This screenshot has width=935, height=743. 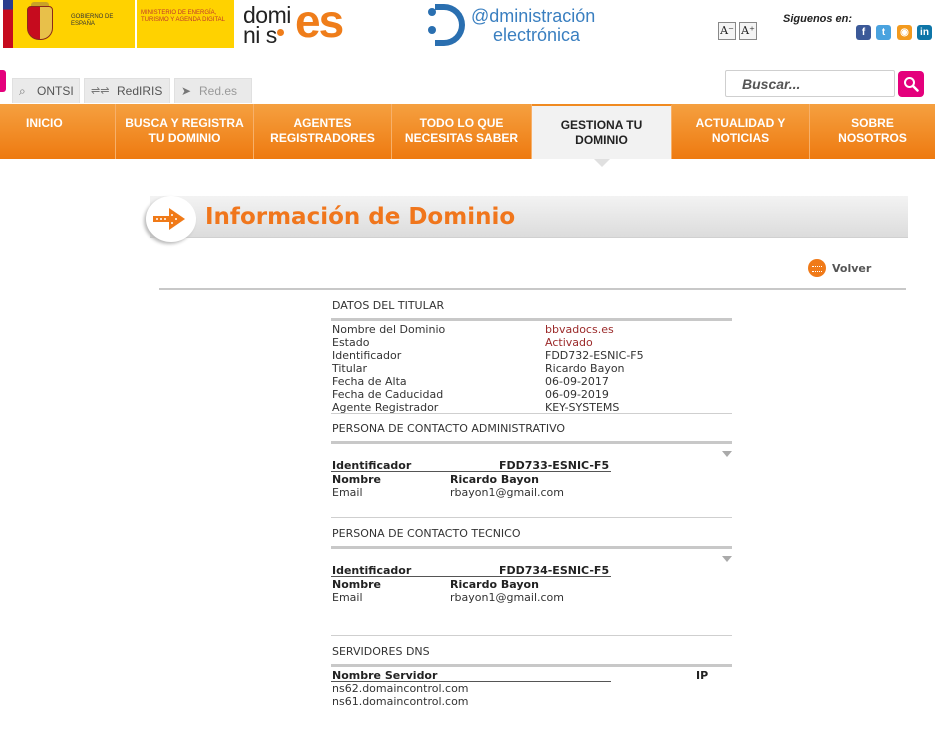 What do you see at coordinates (184, 138) in the screenshot?
I see `nav-label-line2: TU DOMINIO` at bounding box center [184, 138].